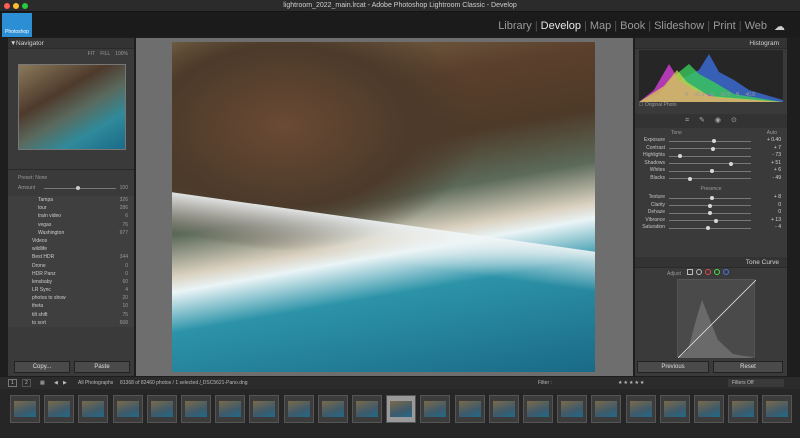 The height and width of the screenshot is (438, 800). Describe the element at coordinates (71, 216) in the screenshot. I see `folder-item: train video 6` at that location.